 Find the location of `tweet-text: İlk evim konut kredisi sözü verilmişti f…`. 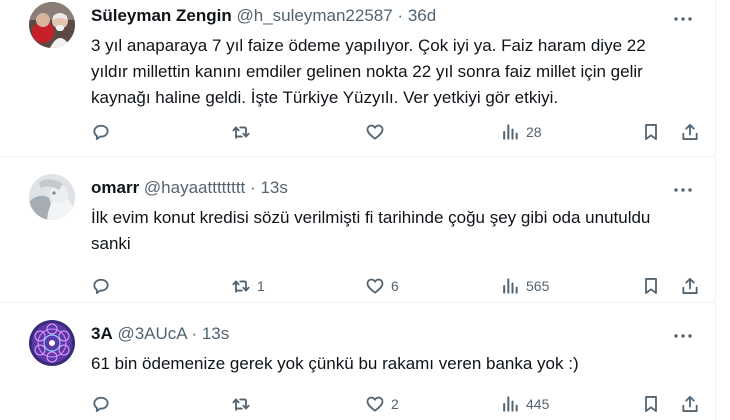

tweet-text: İlk evim konut kredisi sözü verilmişti f… is located at coordinates (371, 230).